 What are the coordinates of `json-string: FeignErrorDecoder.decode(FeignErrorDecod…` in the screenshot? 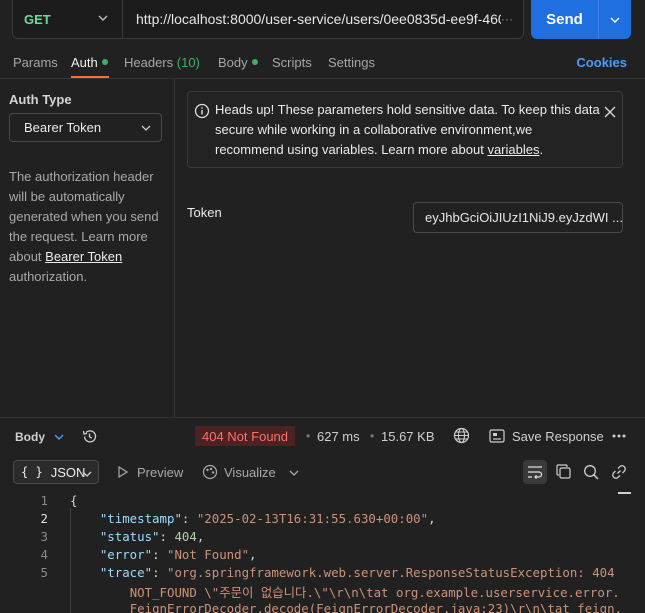 It's located at (376, 607).